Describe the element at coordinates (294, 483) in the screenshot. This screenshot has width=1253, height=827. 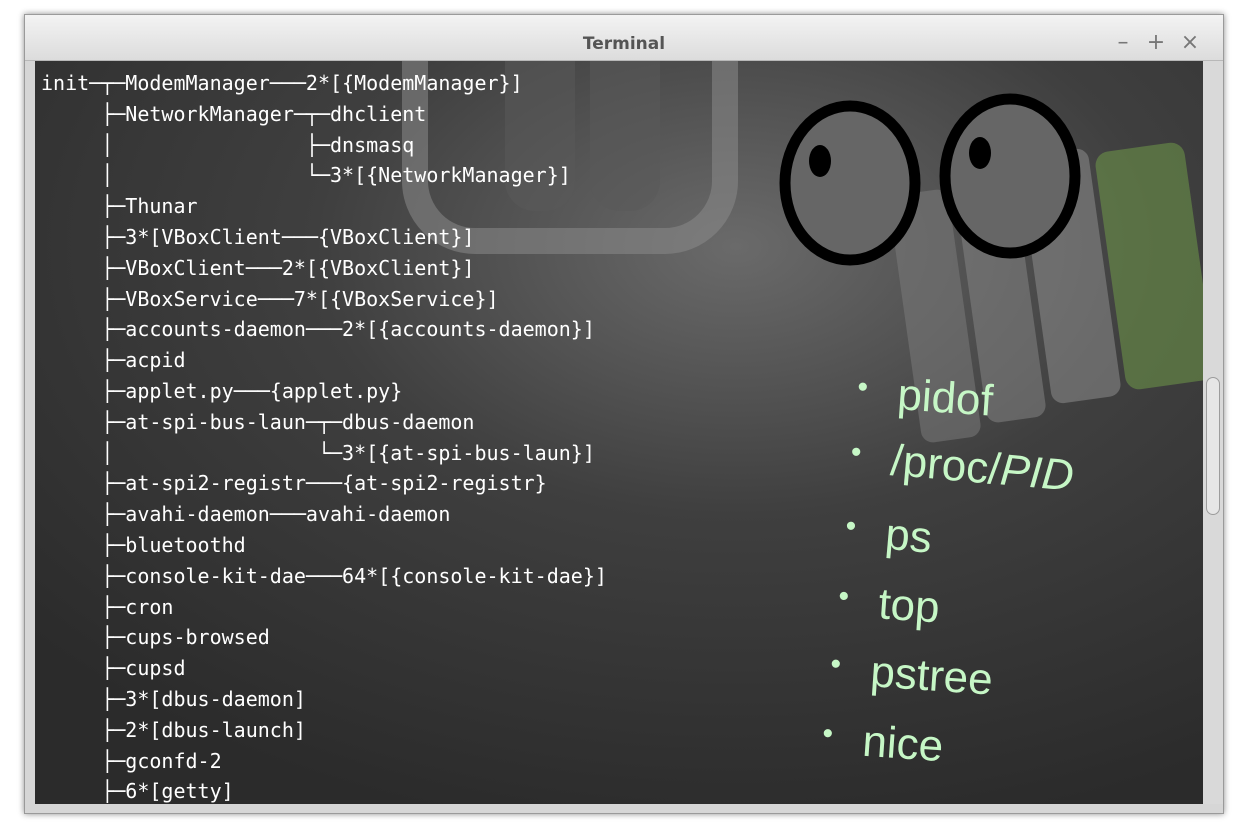
I see `pstree-line: ├─at-spi2-registr───{at-spi2-registr}` at that location.